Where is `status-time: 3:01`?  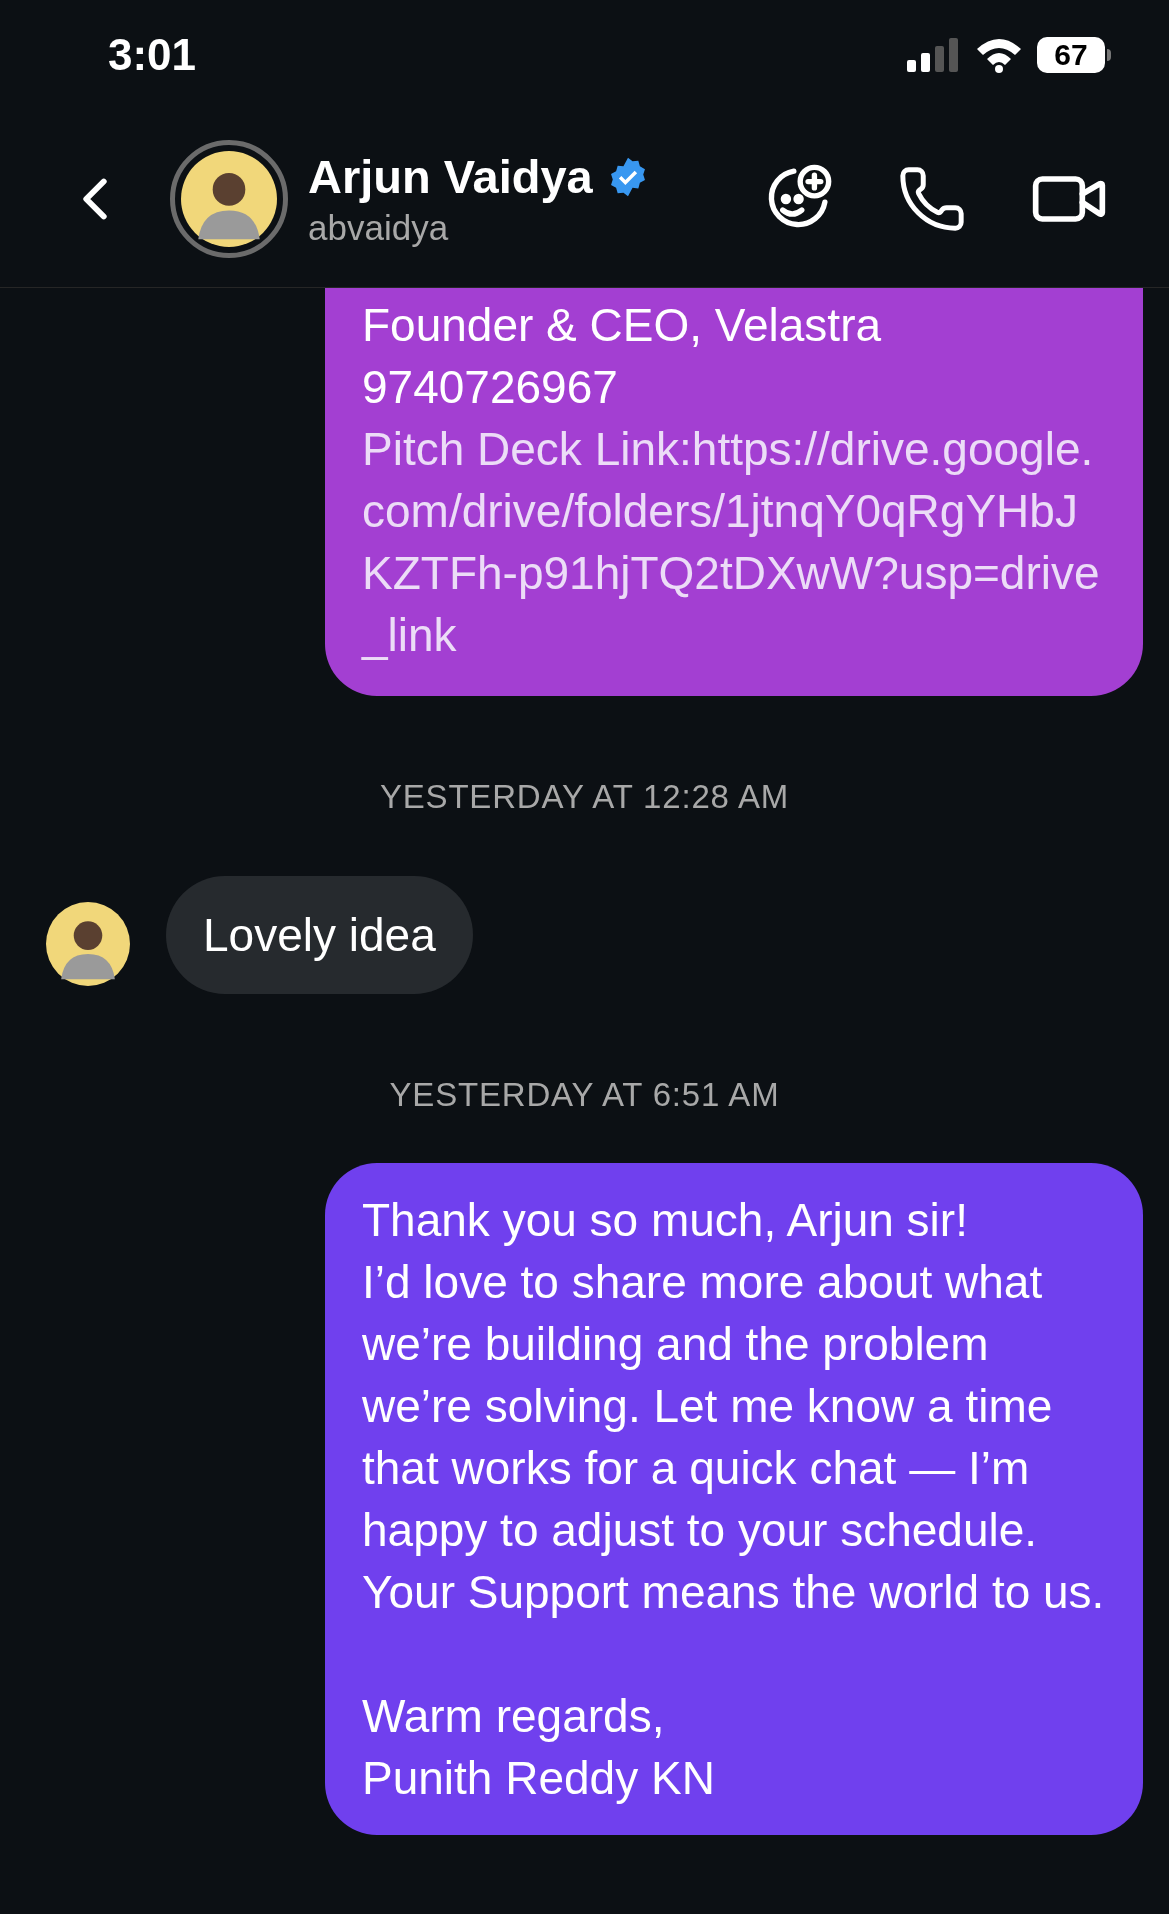
status-time: 3:01 is located at coordinates (152, 55).